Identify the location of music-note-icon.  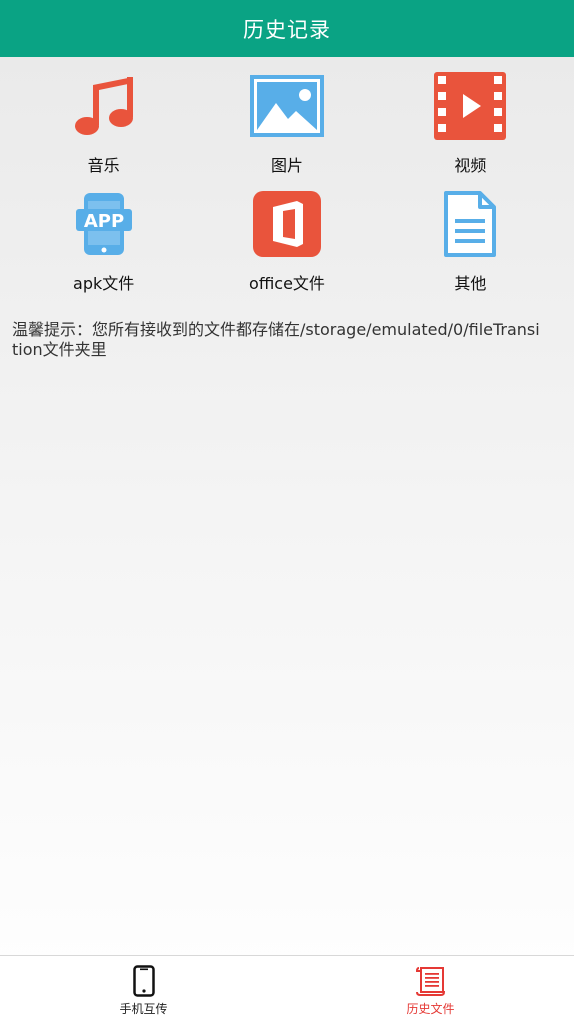
(104, 106).